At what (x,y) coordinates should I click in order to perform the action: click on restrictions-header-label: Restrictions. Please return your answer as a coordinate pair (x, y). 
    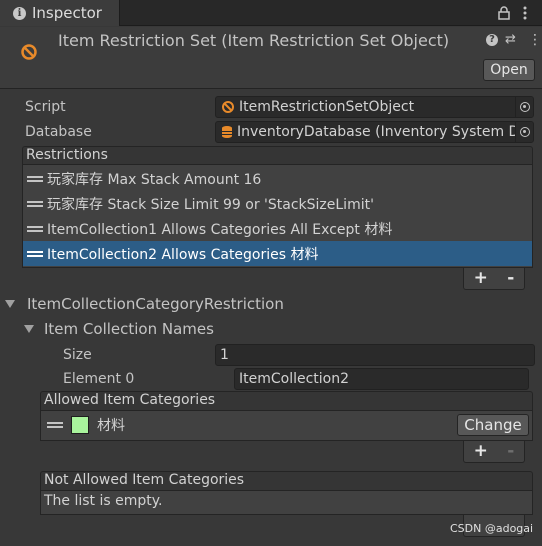
    Looking at the image, I should click on (67, 155).